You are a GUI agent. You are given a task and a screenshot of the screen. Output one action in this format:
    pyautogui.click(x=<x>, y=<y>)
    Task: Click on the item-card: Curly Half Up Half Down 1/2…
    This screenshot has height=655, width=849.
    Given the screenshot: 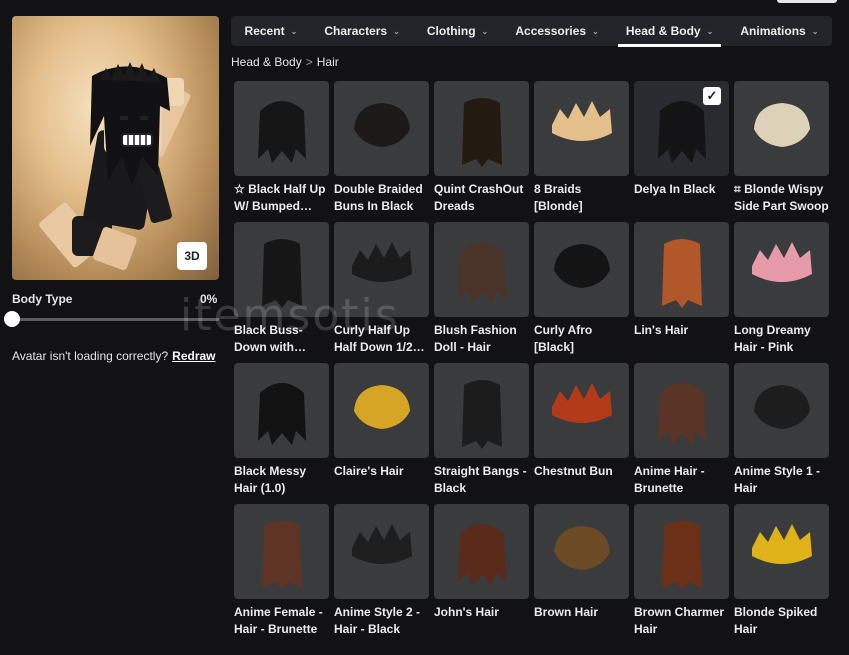 What is the action you would take?
    pyautogui.click(x=381, y=290)
    